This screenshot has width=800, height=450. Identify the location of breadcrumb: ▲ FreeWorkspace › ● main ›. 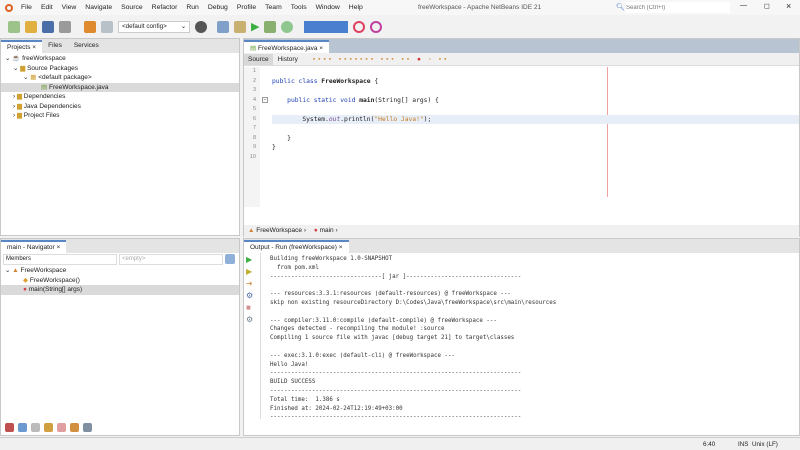
(521, 231).